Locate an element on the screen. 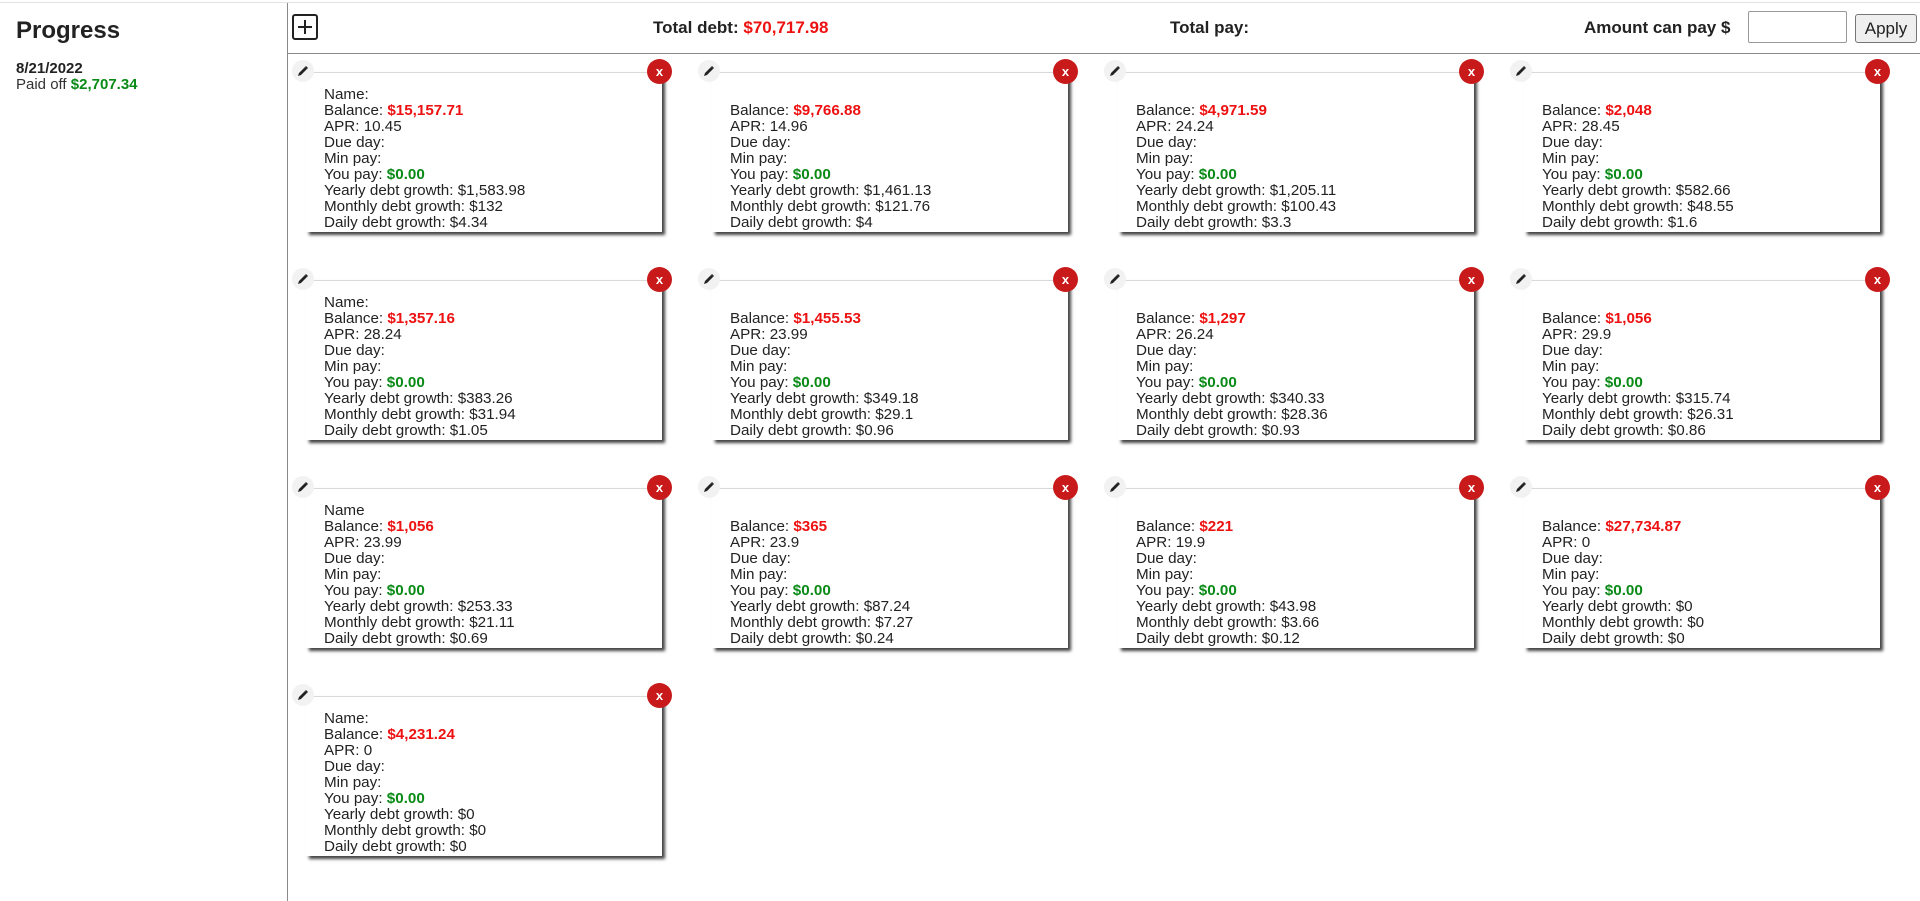  debt-monthly-growth-row: Monthly debt growth: $100.43 is located at coordinates (1236, 207).